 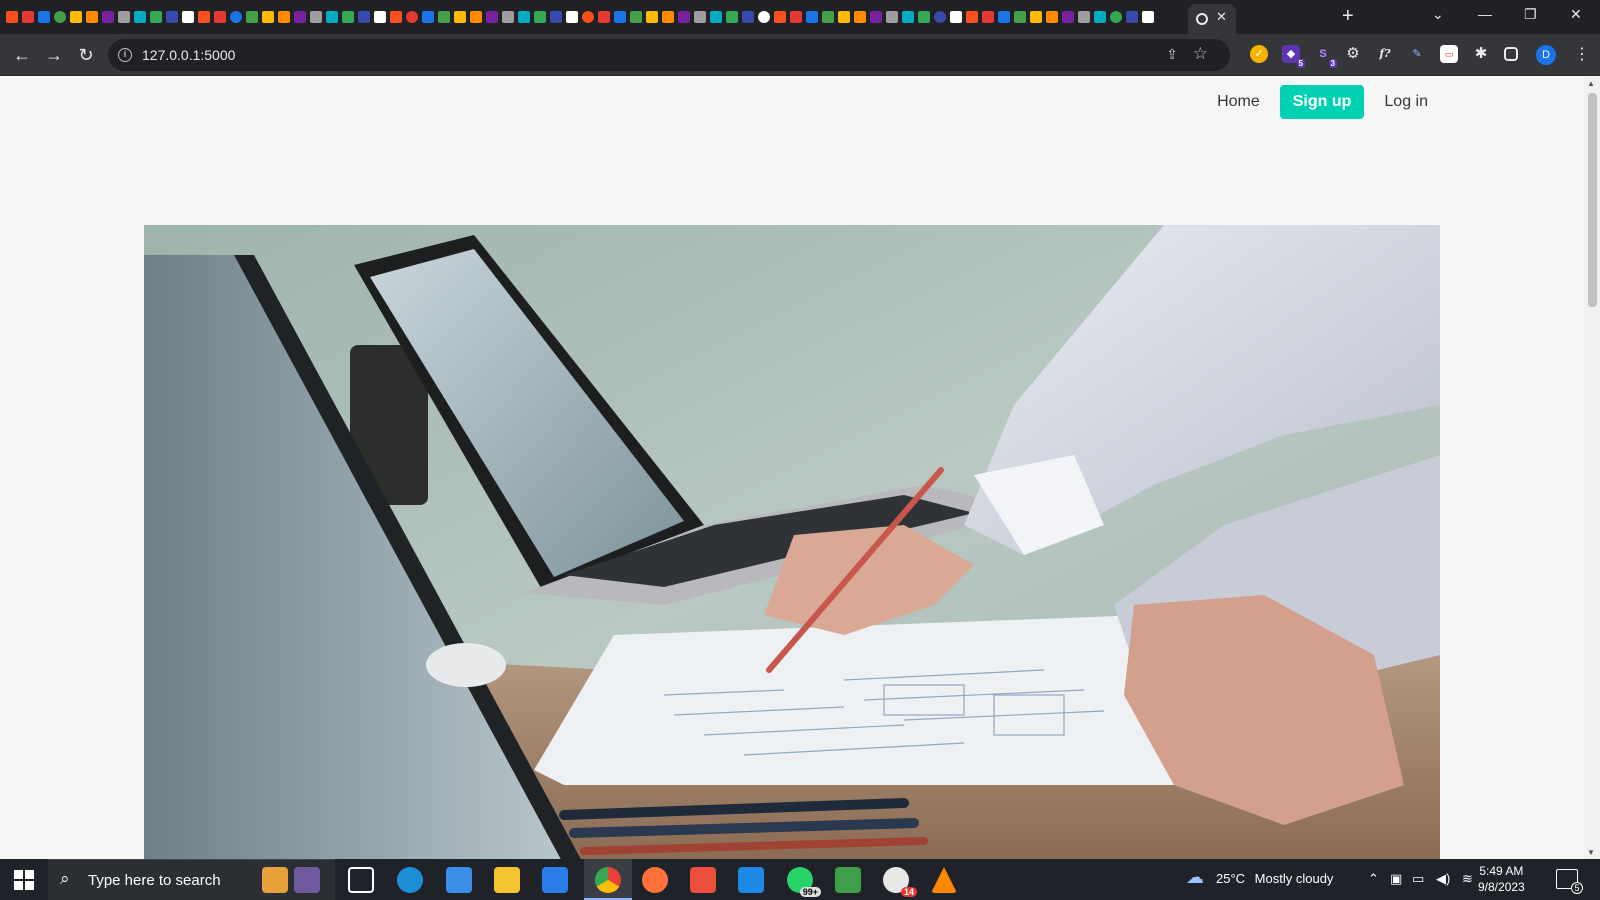 What do you see at coordinates (191, 879) in the screenshot?
I see `taskbar-search-box: ⌕ Type here to search` at bounding box center [191, 879].